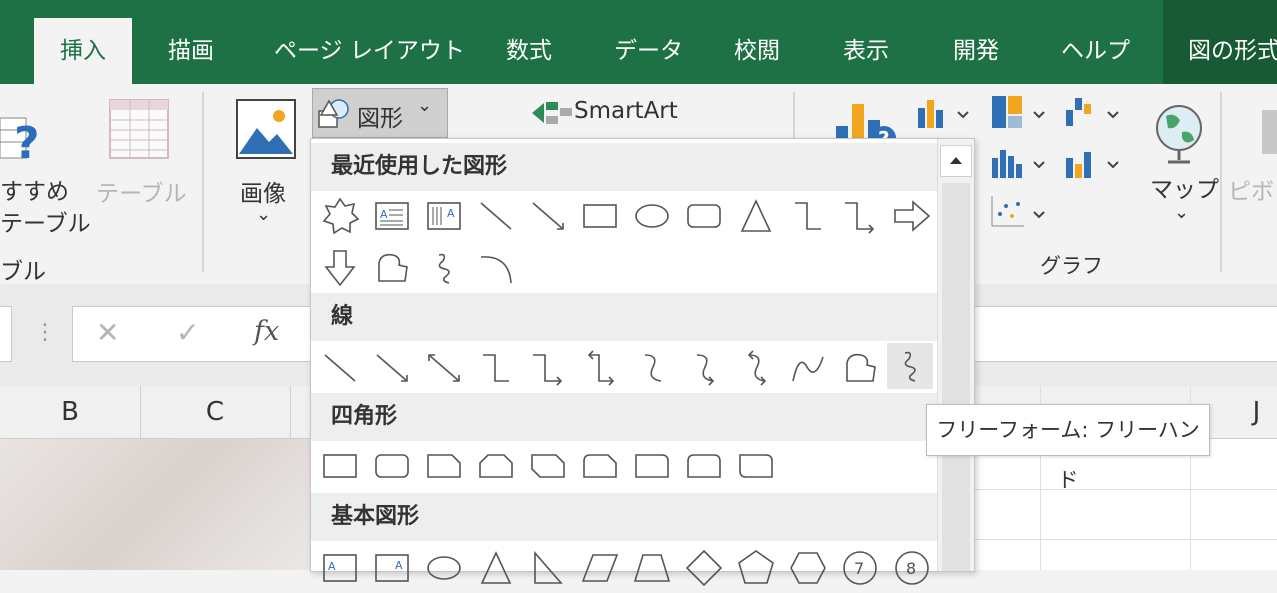  What do you see at coordinates (600, 568) in the screenshot?
I see `basic-parallelogram-icon` at bounding box center [600, 568].